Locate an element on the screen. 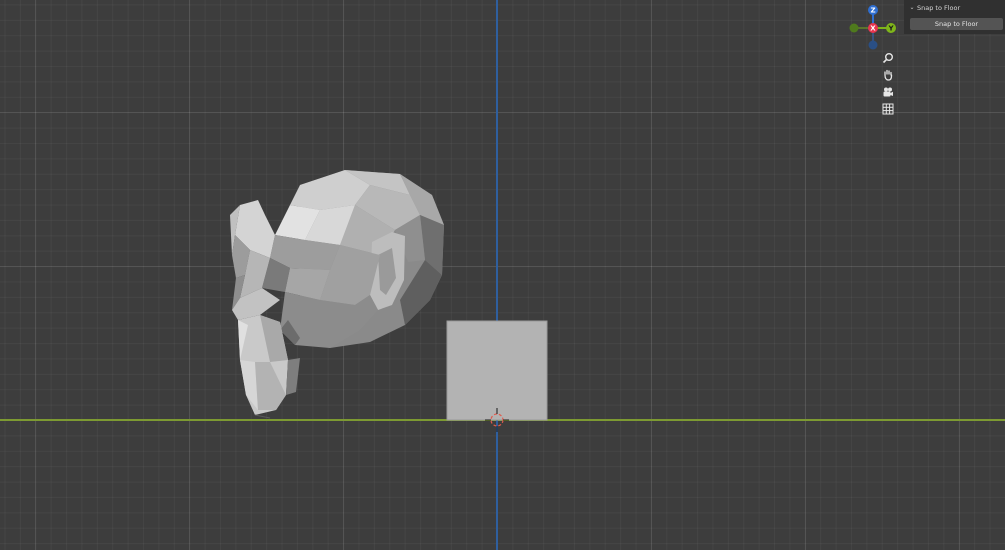 This screenshot has height=550, width=1005. panel-header: ⌄ Snap to Floor is located at coordinates (954, 7).